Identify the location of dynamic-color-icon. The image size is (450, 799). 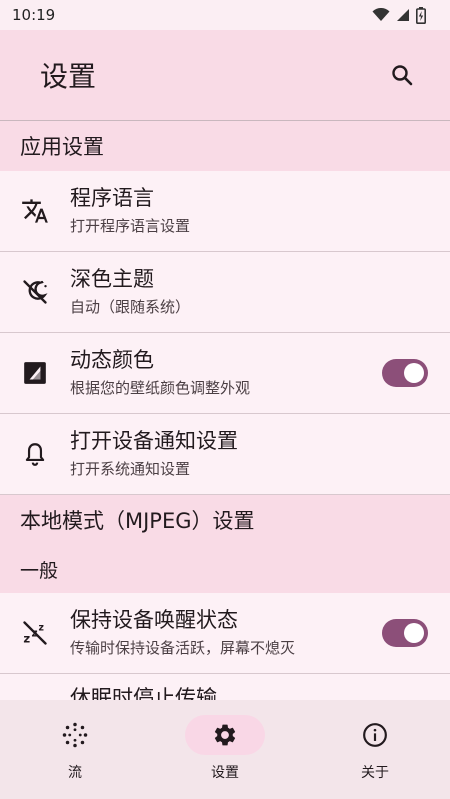
(35, 373).